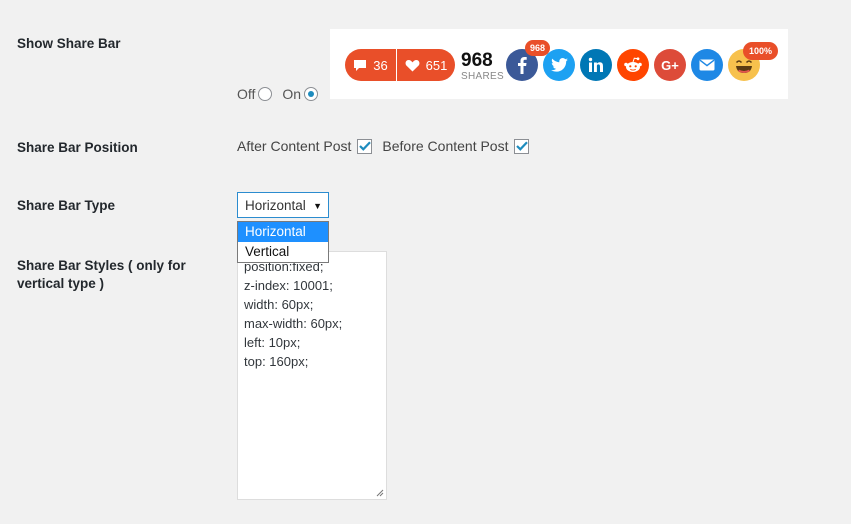  What do you see at coordinates (279, 304) in the screenshot?
I see `textarea-line: width: 60px;` at bounding box center [279, 304].